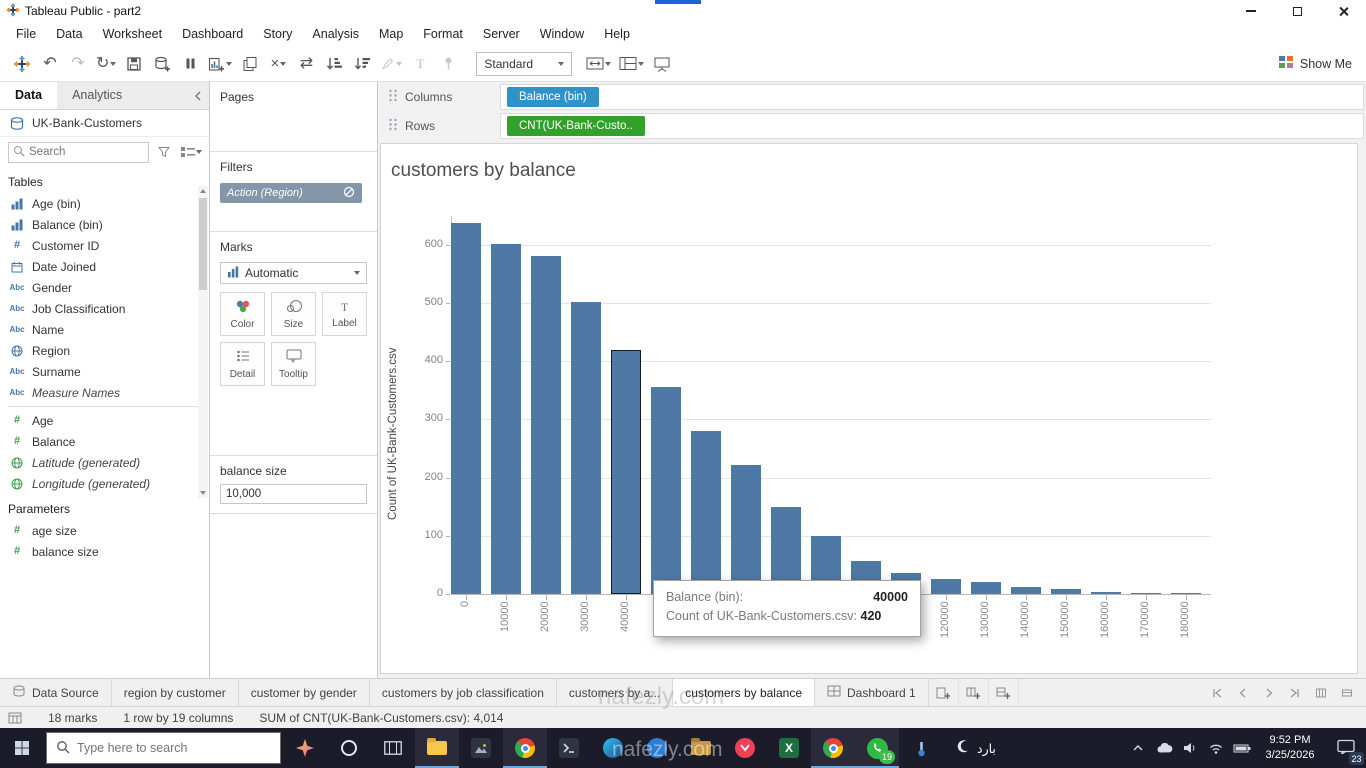 The width and height of the screenshot is (1366, 768). I want to click on menu-format: Format, so click(443, 34).